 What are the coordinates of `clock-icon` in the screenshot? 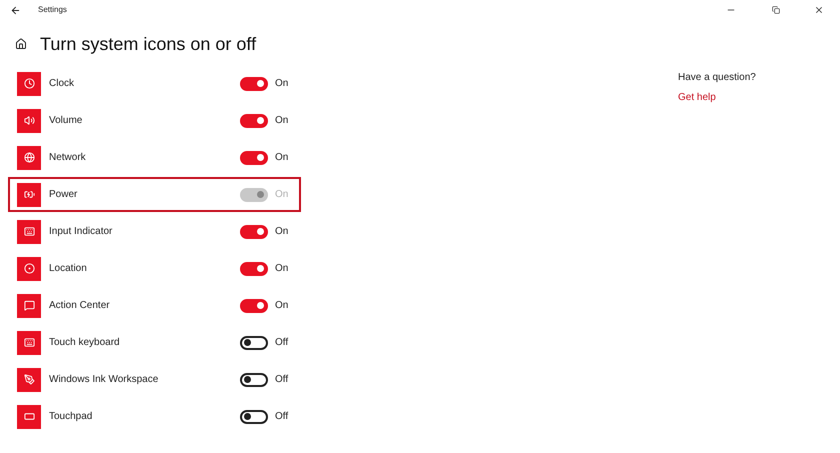 It's located at (29, 83).